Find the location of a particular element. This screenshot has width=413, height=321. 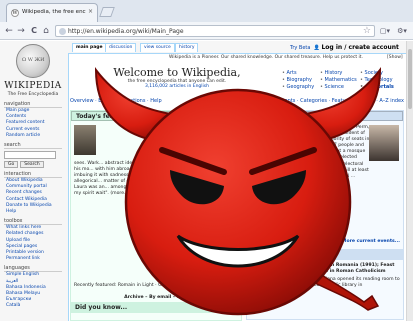

puzzle-globe-icon is located at coordinates (33, 61).